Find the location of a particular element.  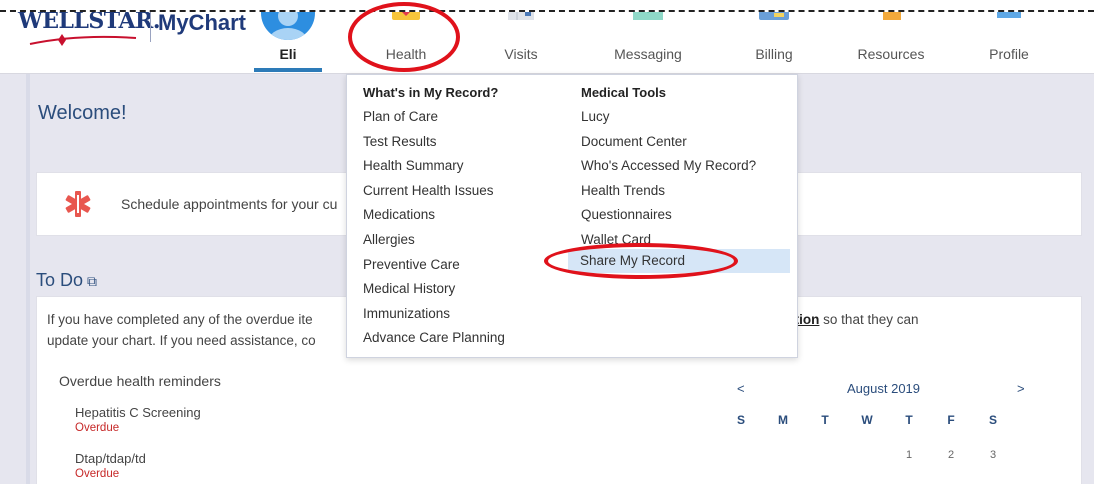

logo-divider is located at coordinates (150, 27).